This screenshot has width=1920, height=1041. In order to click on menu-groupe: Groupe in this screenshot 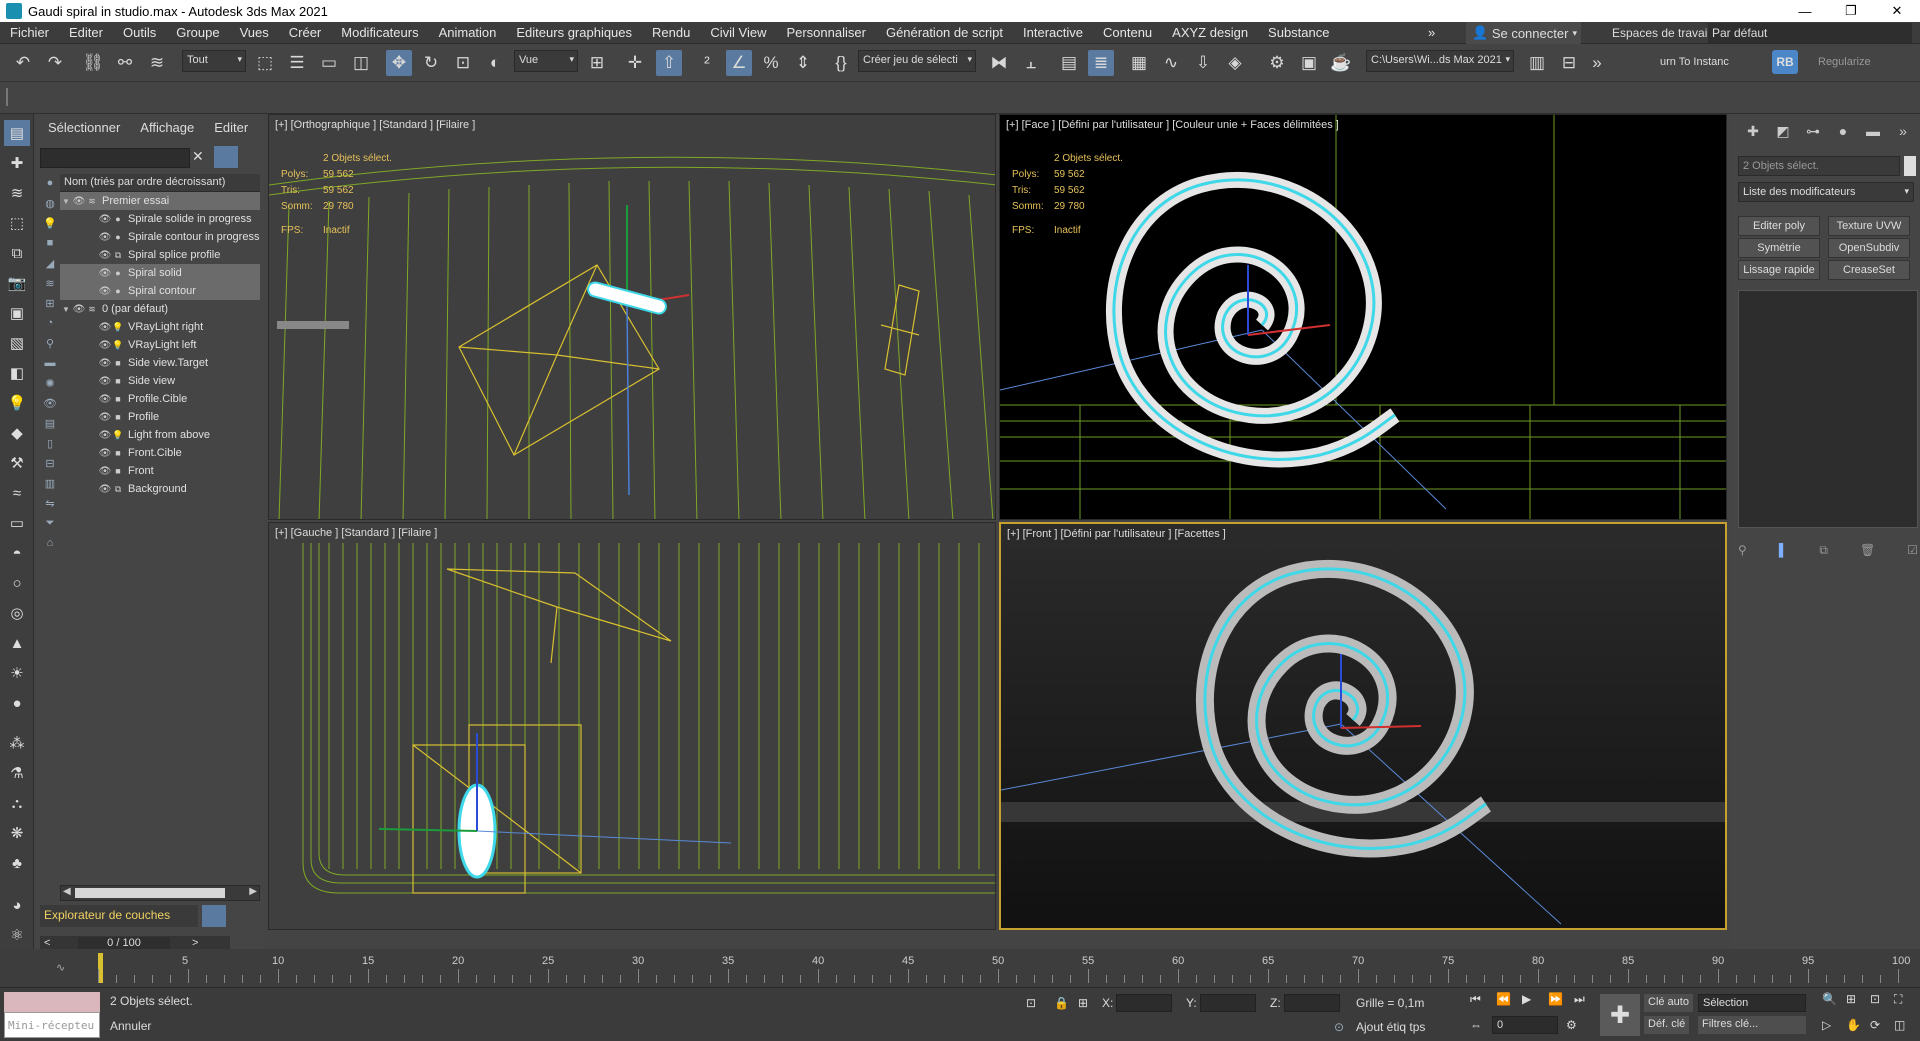, I will do `click(197, 32)`.